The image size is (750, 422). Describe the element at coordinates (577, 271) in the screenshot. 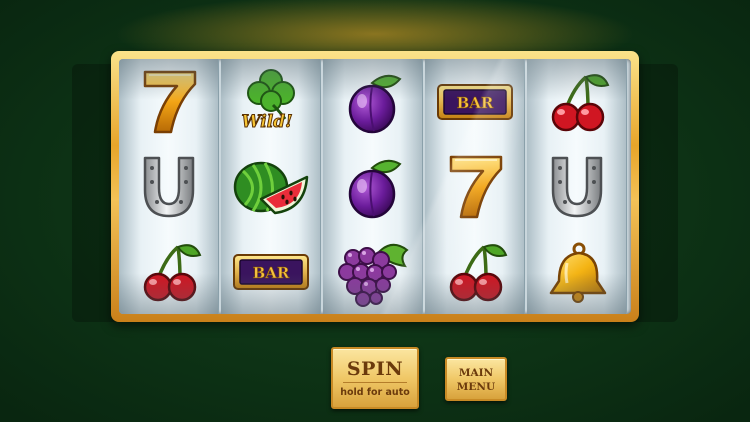

I see `bell-icon` at that location.